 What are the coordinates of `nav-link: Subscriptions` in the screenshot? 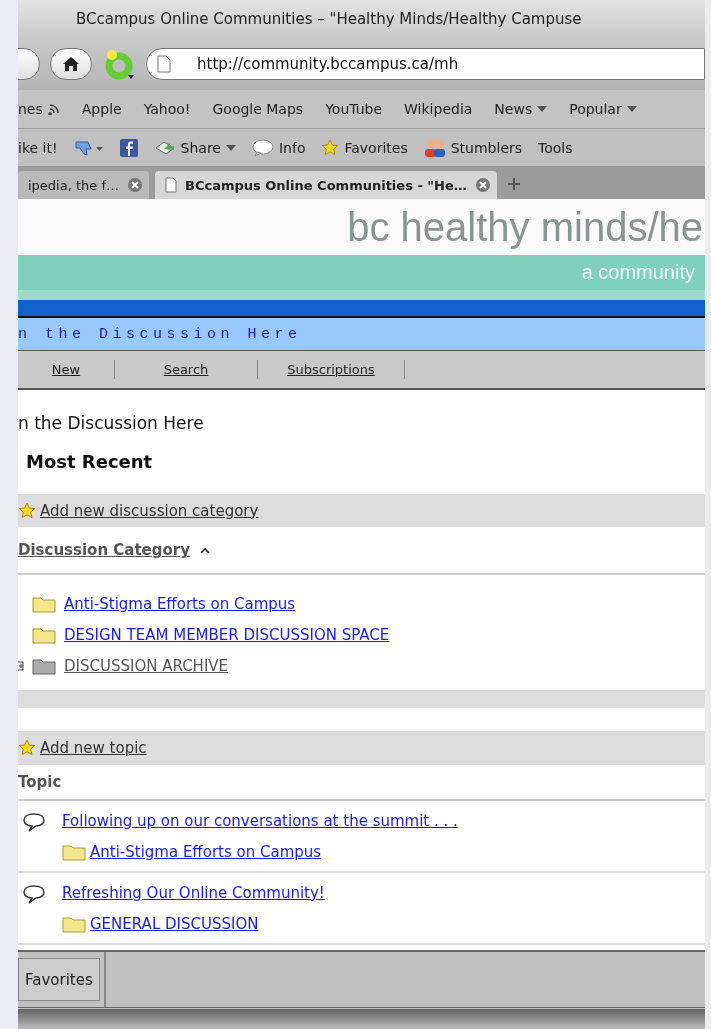 It's located at (331, 369).